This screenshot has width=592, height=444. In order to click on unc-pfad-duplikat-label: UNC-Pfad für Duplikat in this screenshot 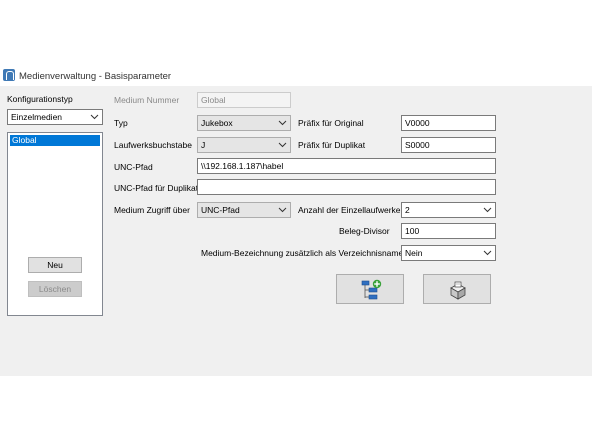, I will do `click(156, 188)`.